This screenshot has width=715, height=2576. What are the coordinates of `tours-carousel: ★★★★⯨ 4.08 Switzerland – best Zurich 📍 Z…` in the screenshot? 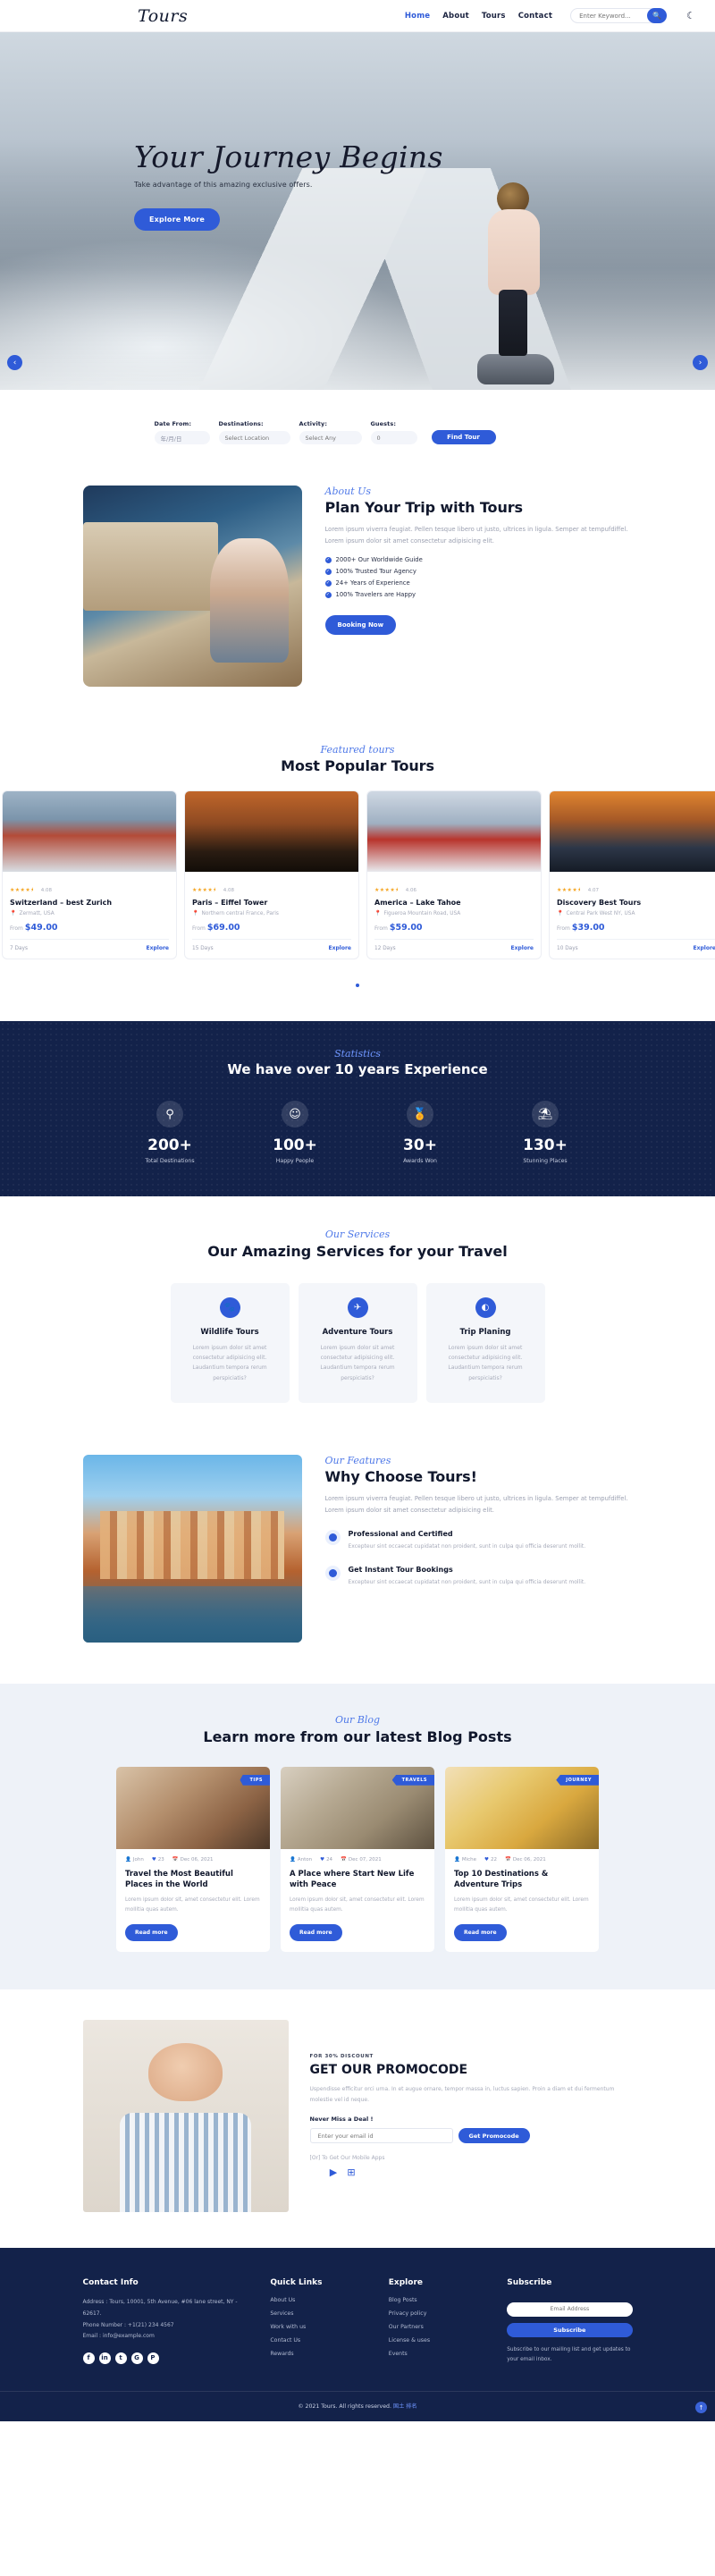 It's located at (358, 874).